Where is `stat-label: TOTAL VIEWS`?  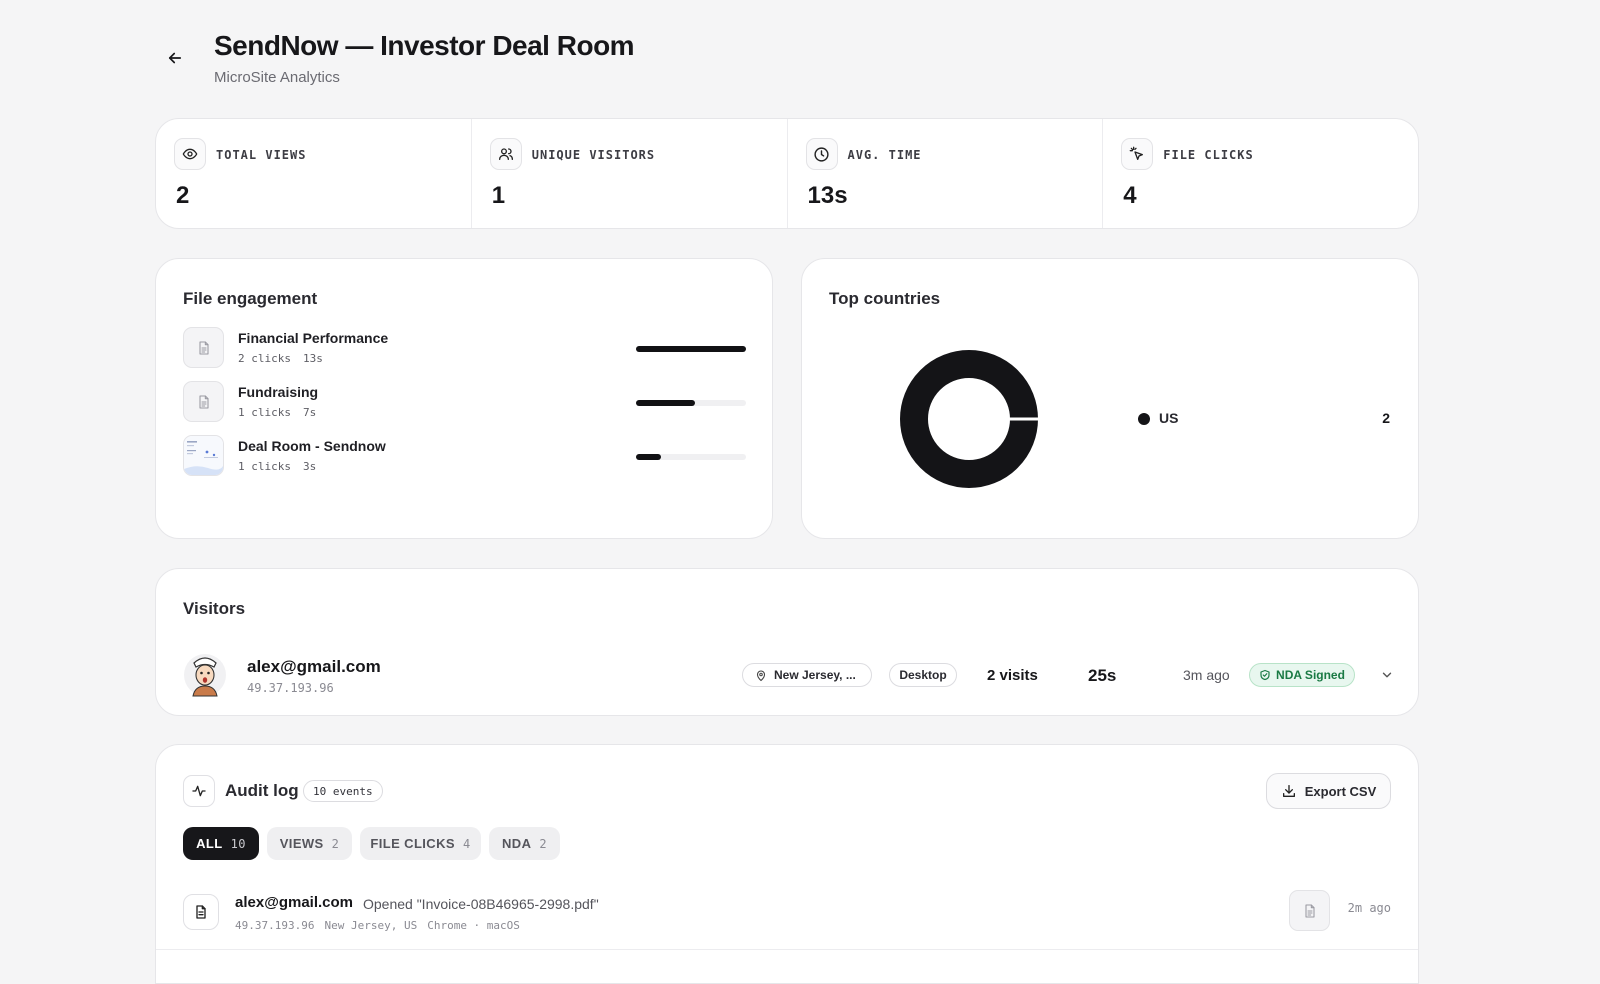
stat-label: TOTAL VIEWS is located at coordinates (261, 155).